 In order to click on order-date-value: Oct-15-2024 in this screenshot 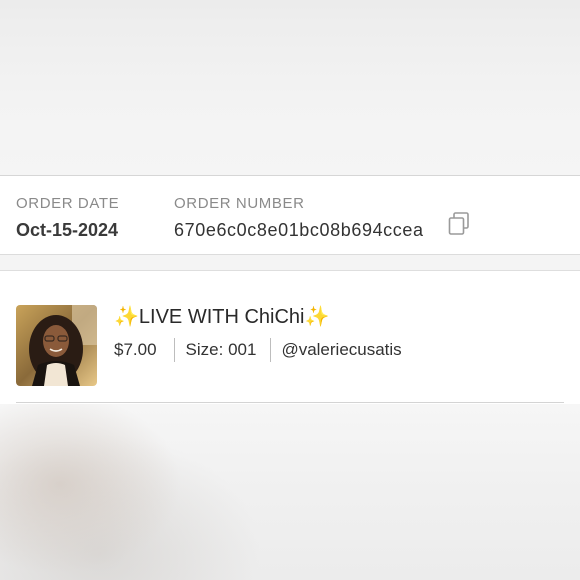, I will do `click(67, 230)`.